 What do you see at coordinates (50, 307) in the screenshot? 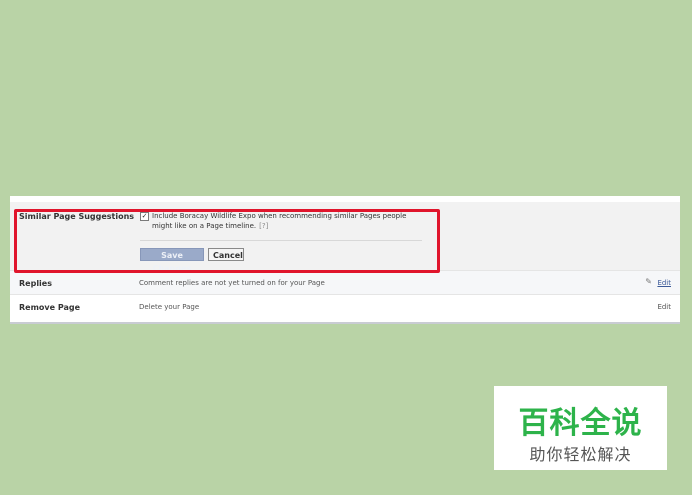
I see `remove-page-label: Remove Page` at bounding box center [50, 307].